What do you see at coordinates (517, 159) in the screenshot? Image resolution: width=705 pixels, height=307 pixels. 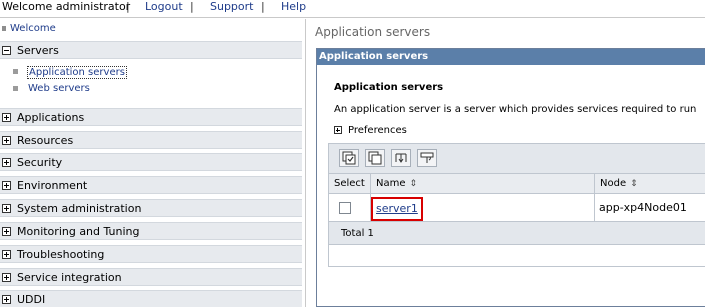 I see `table-toolbar` at bounding box center [517, 159].